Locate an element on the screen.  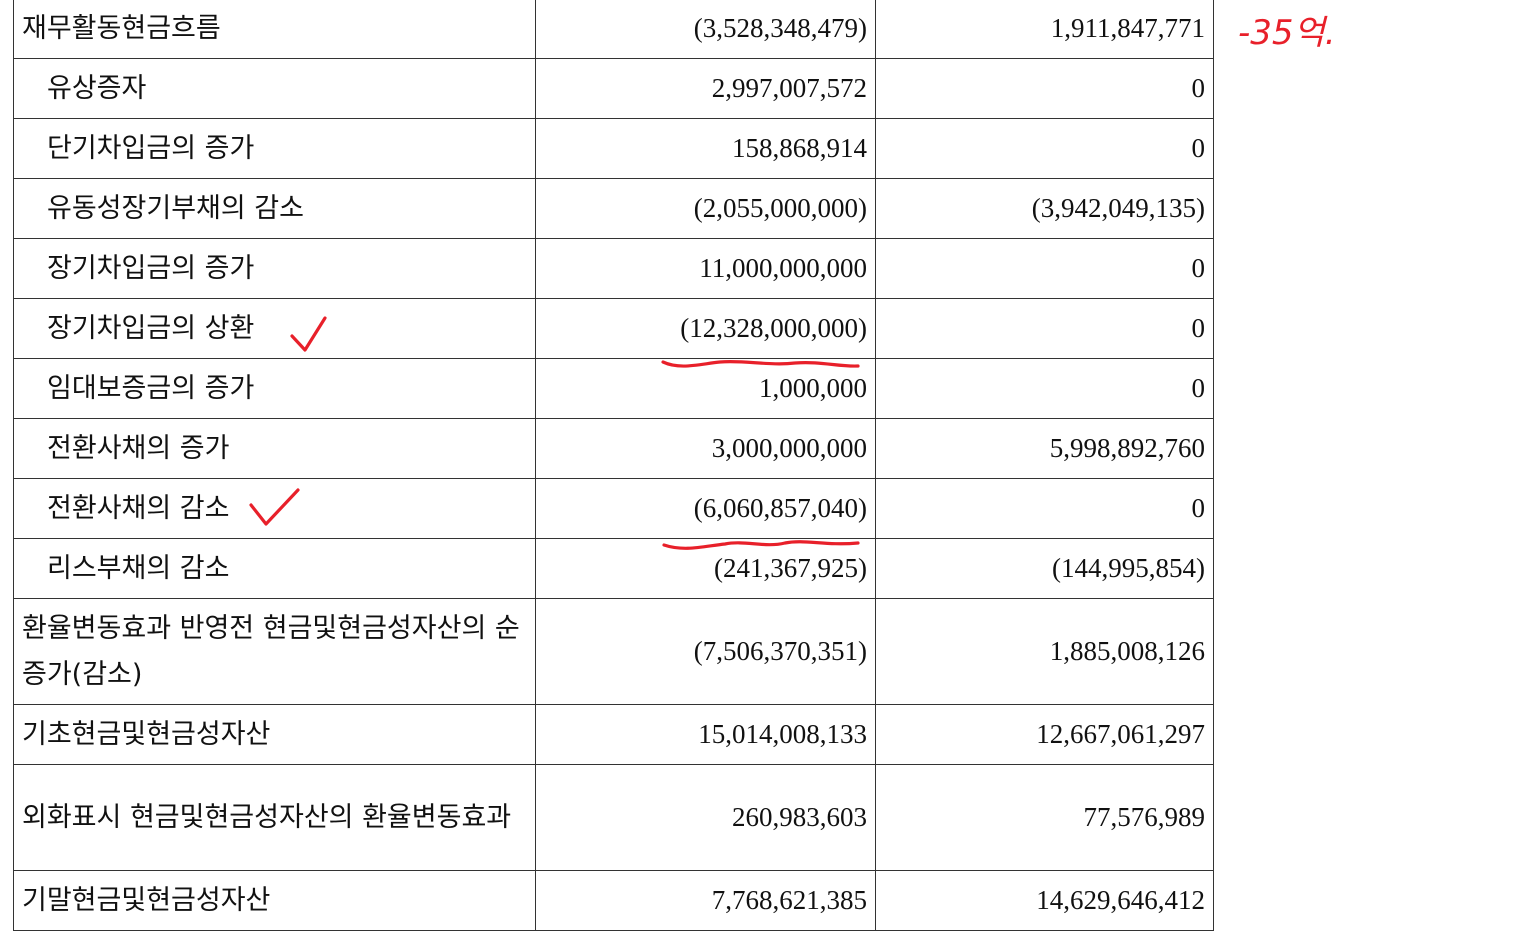
table-row: 유상증자 2,997,007,572 0 is located at coordinates (613, 88).